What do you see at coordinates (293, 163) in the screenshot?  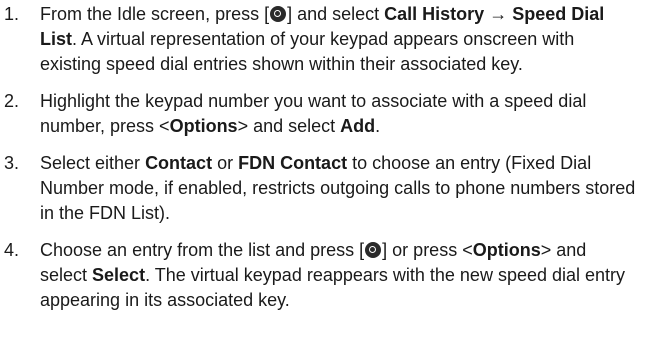 I see `bold-term: FDN Contact` at bounding box center [293, 163].